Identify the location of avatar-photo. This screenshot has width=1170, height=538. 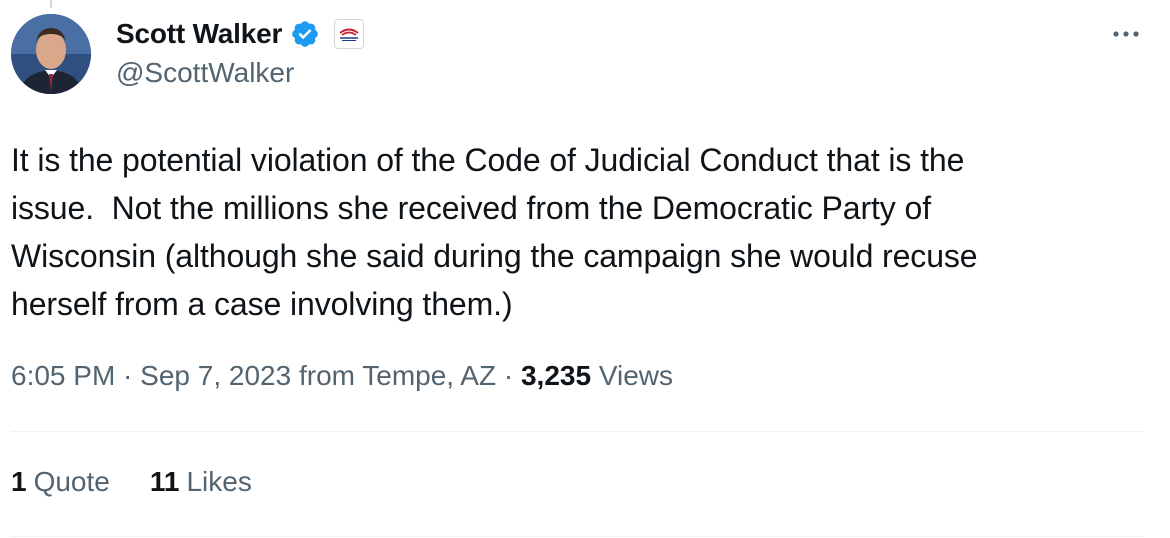
(51, 54).